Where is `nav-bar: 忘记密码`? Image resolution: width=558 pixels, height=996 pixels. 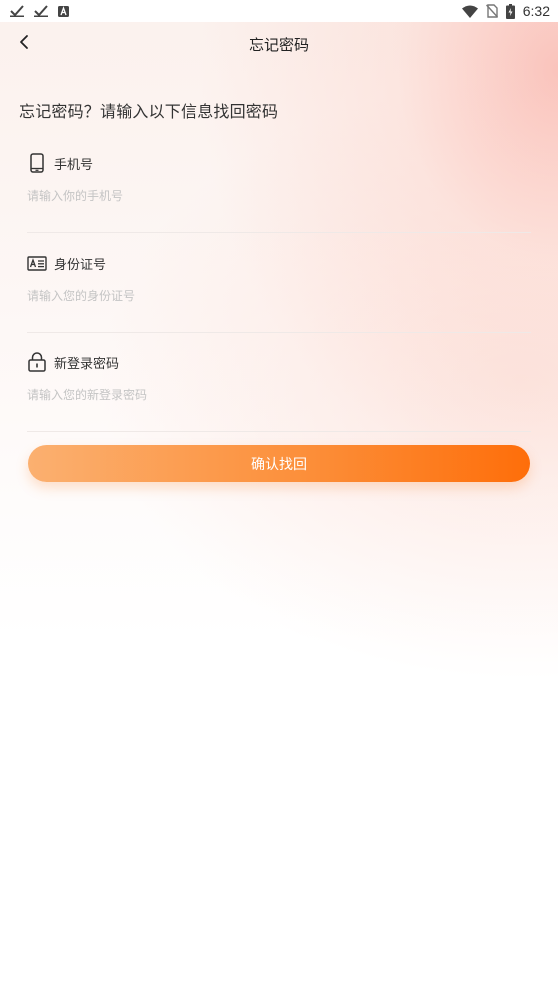
nav-bar: 忘记密码 is located at coordinates (279, 44).